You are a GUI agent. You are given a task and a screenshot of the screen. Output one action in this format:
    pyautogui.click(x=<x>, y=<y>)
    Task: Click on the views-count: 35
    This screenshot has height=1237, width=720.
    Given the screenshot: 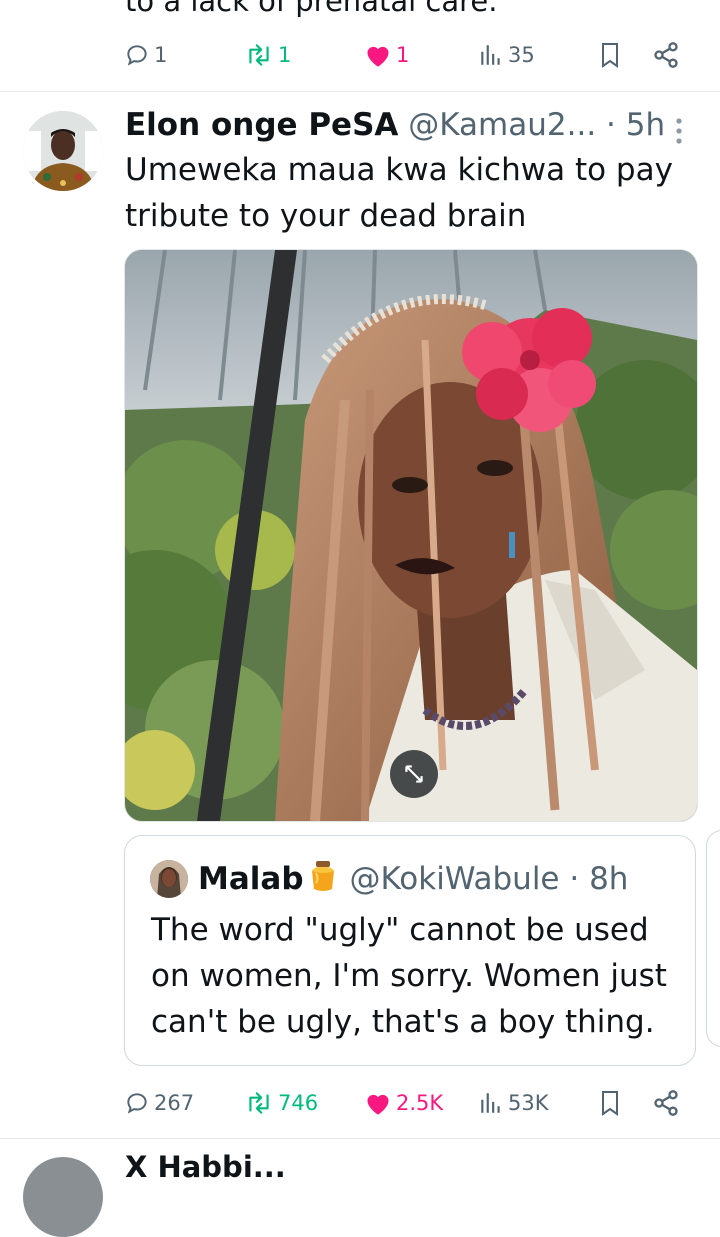 What is the action you would take?
    pyautogui.click(x=521, y=55)
    